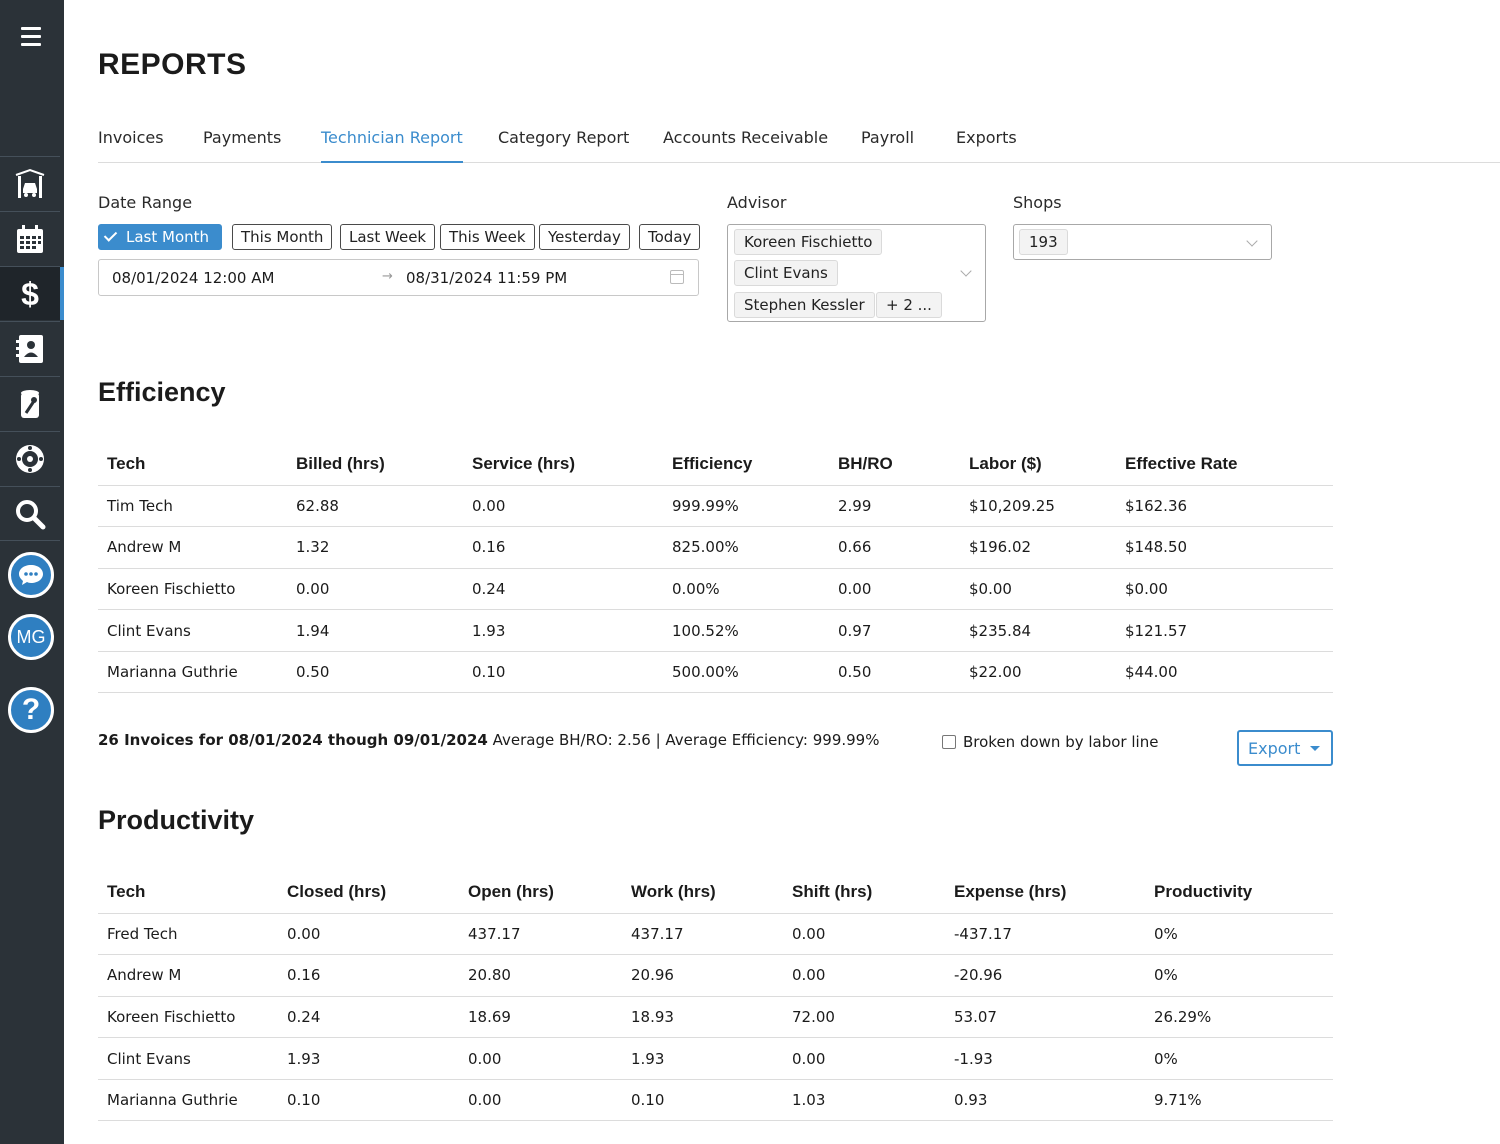  Describe the element at coordinates (487, 237) in the screenshot. I see `range-this-week-button: This Week` at that location.